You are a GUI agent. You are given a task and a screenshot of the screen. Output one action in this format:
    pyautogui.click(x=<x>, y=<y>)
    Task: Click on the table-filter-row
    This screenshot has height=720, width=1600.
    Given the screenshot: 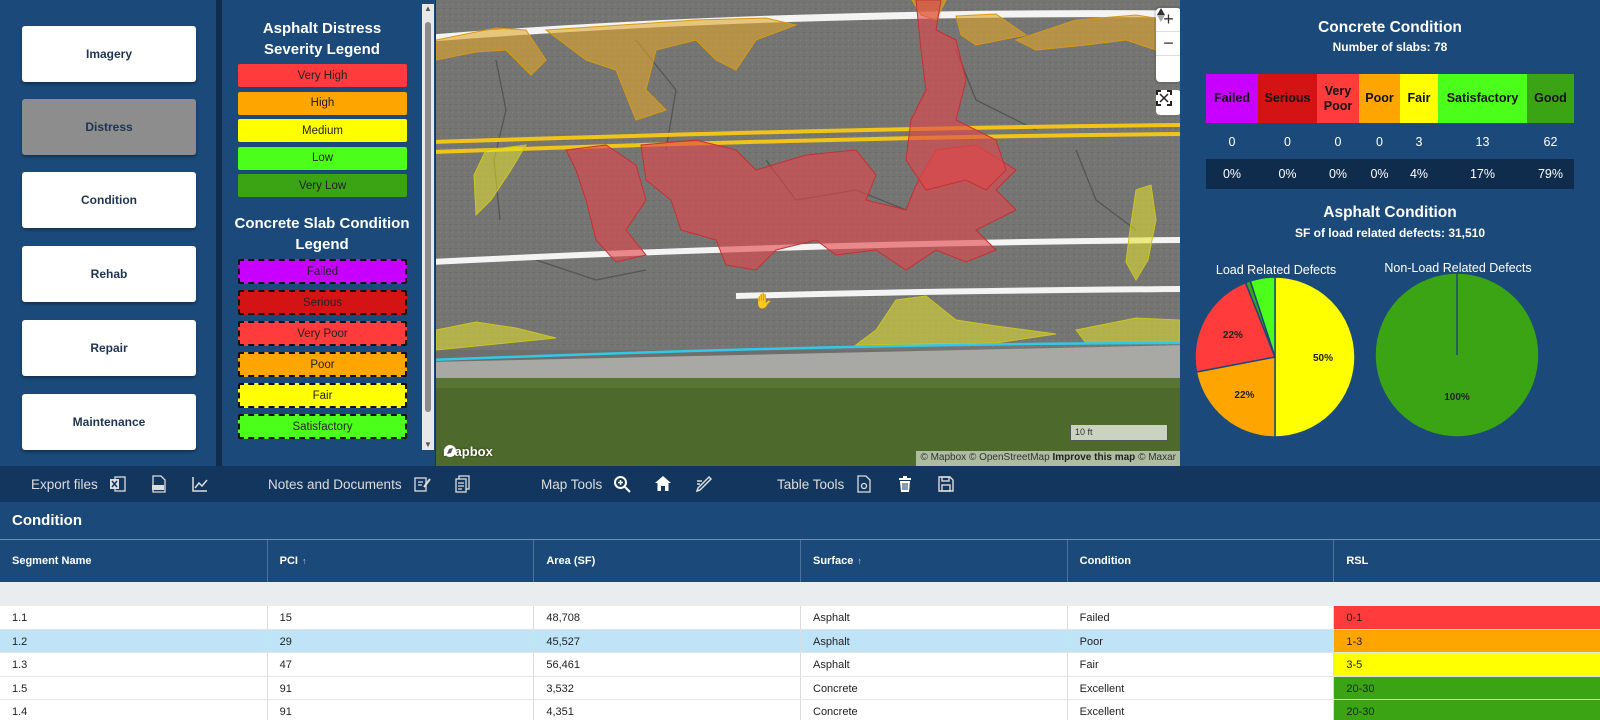 What is the action you would take?
    pyautogui.click(x=800, y=594)
    